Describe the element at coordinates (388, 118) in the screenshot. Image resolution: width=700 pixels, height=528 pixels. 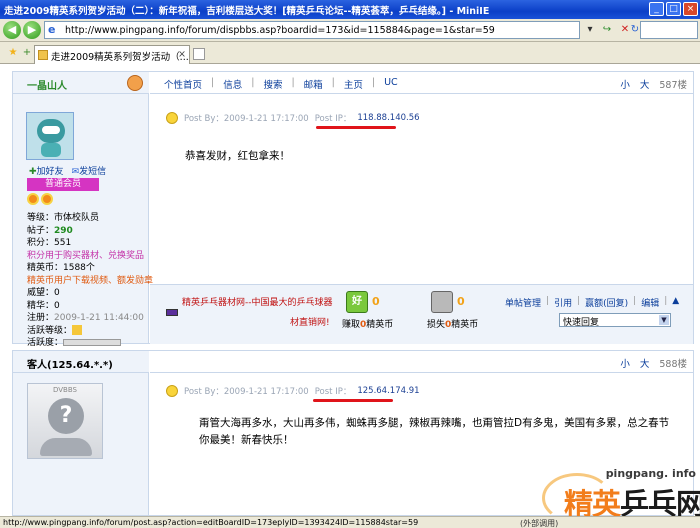
I see `post-ip: 118.88.140.56` at that location.